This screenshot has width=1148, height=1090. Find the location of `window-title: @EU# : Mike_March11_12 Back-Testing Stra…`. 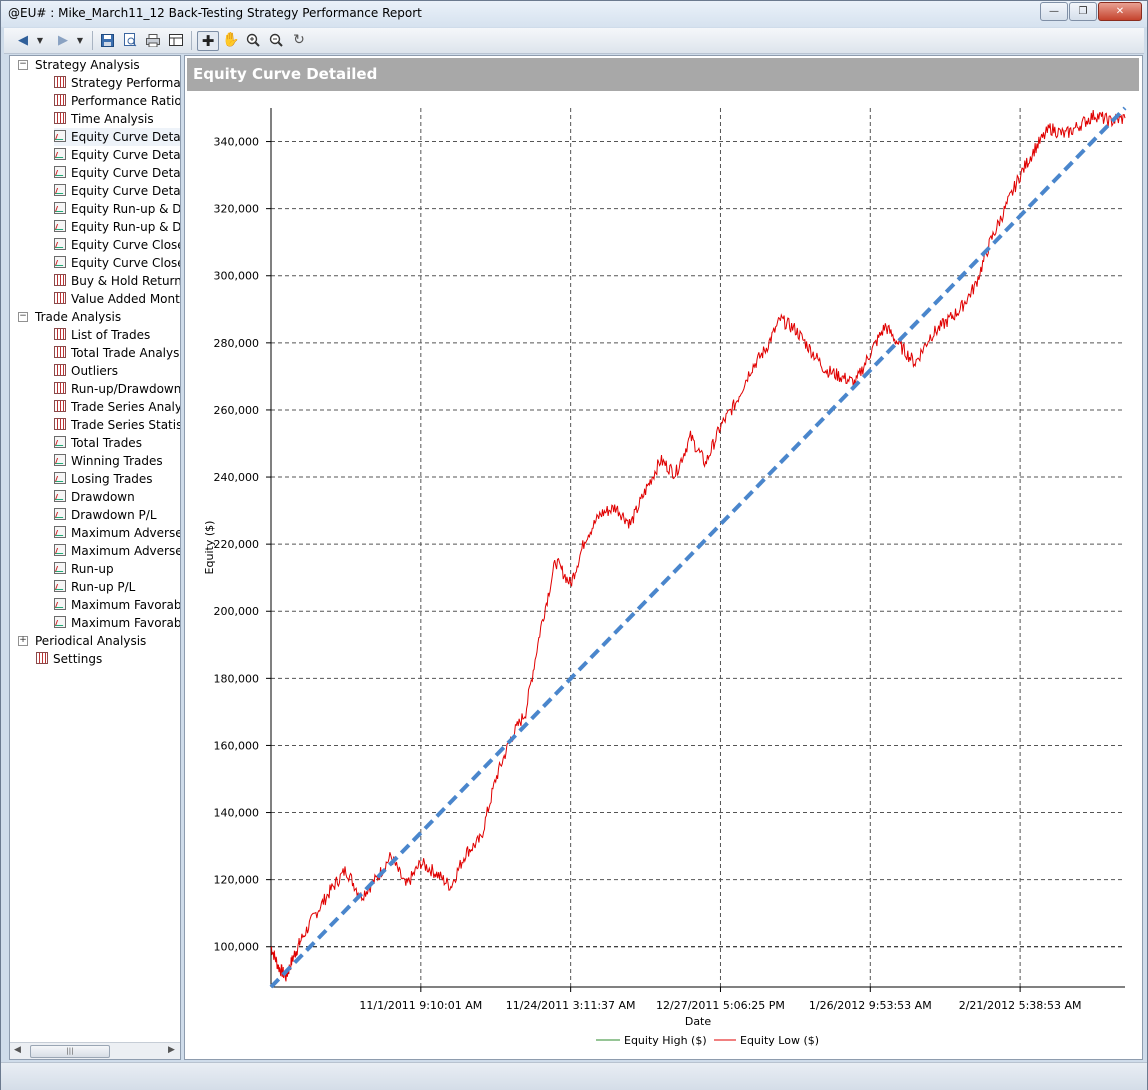

window-title: @EU# : Mike_March11_12 Back-Testing Stra… is located at coordinates (215, 13).